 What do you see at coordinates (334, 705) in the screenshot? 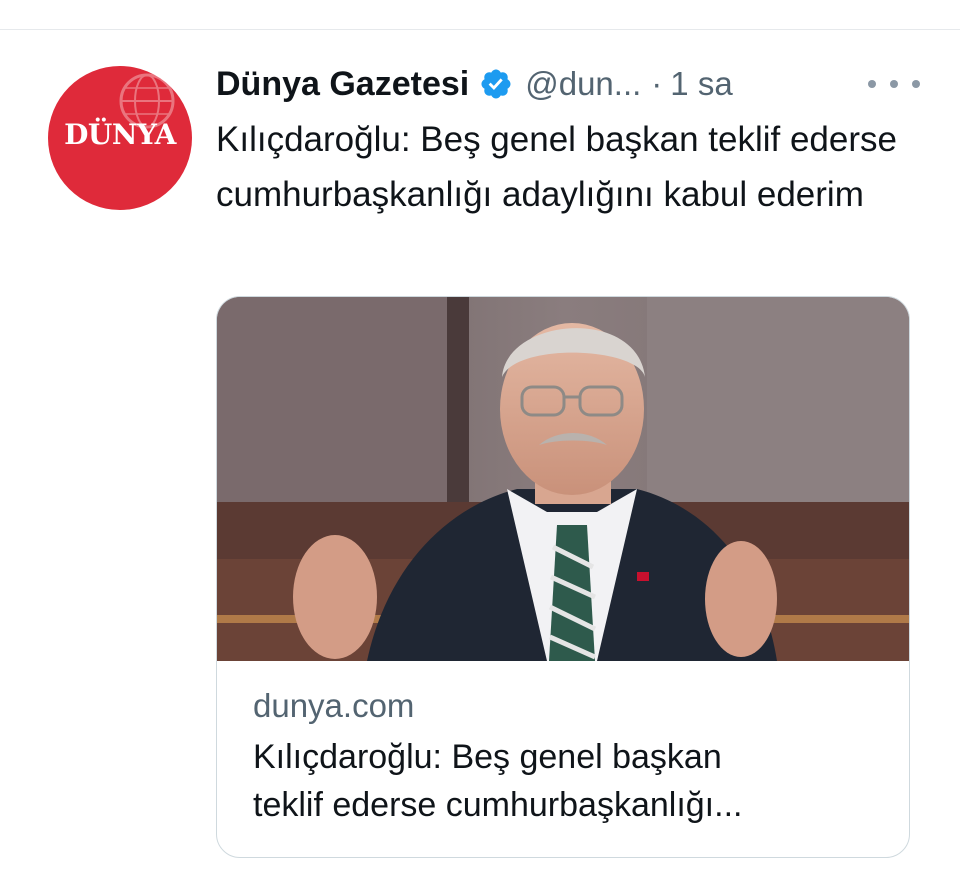
I see `card-domain: dunya.com` at bounding box center [334, 705].